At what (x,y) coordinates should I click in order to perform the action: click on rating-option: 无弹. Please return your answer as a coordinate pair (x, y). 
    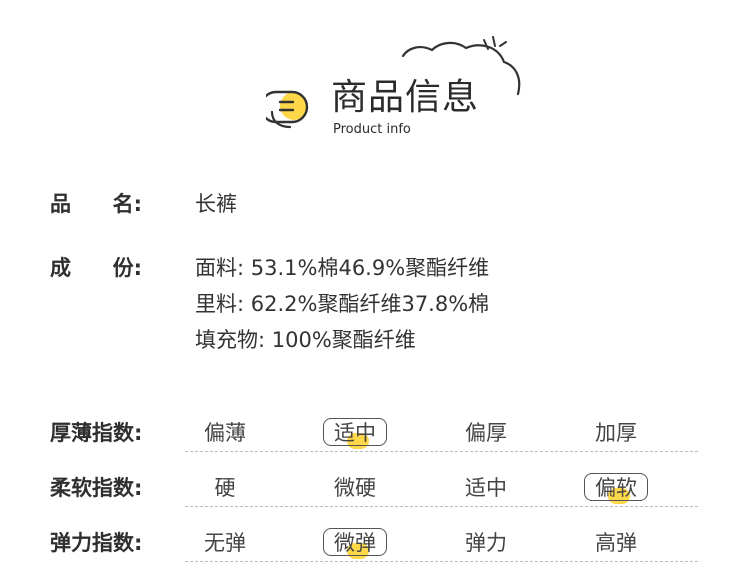
    Looking at the image, I should click on (225, 543).